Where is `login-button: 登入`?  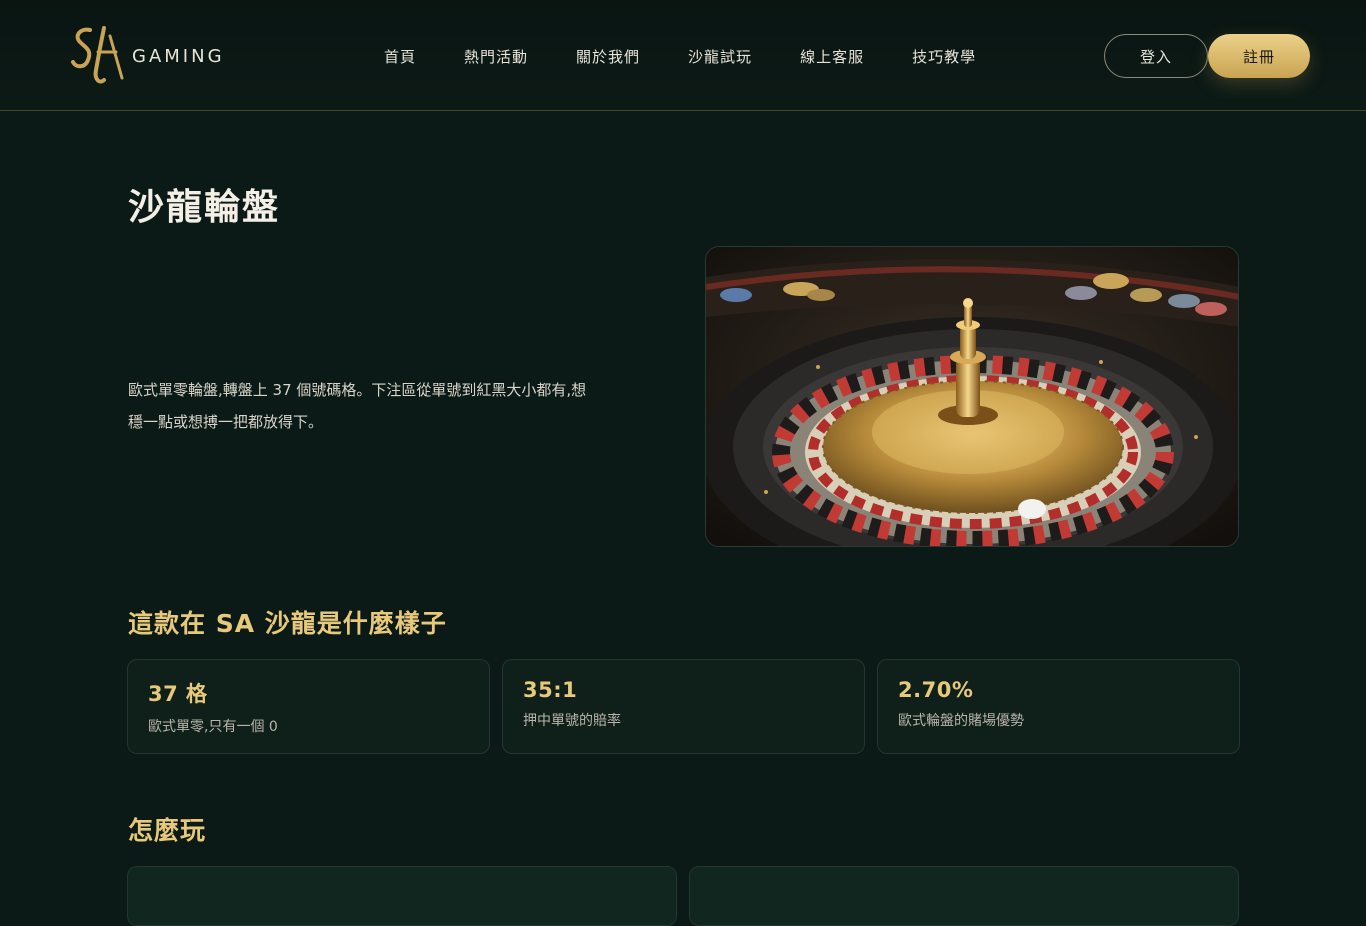 login-button: 登入 is located at coordinates (1156, 56).